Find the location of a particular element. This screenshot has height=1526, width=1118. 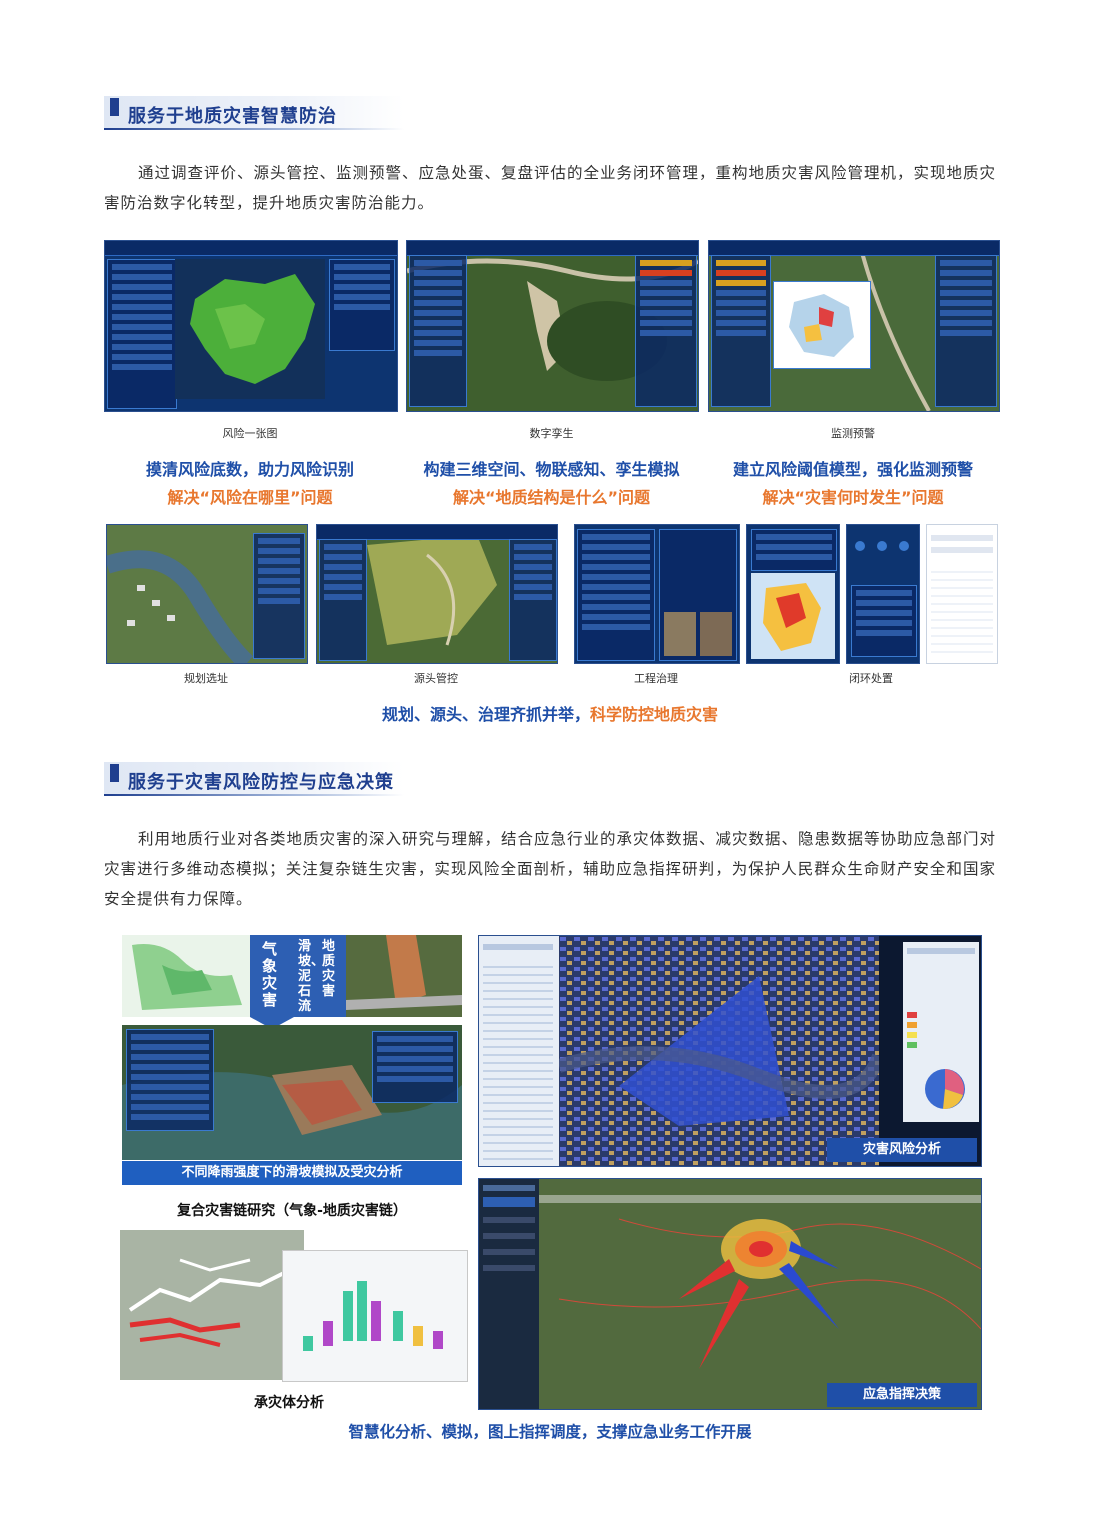

subtitle-structure: 解决“地质结构是什么”问题 is located at coordinates (551, 497).